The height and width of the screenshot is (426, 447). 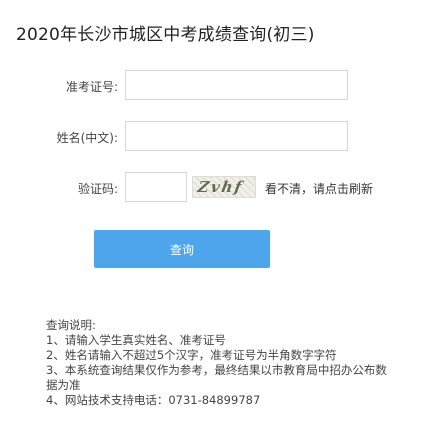 What do you see at coordinates (220, 187) in the screenshot?
I see `captcha-image-text: Zvhf` at bounding box center [220, 187].